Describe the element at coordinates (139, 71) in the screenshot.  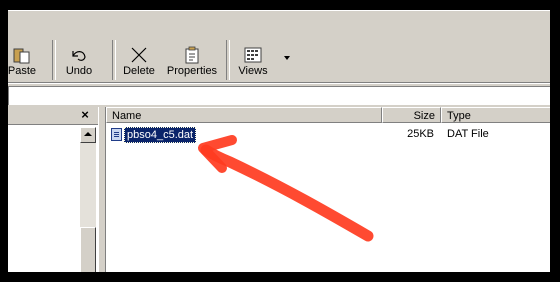
I see `delete-label: Delete` at that location.